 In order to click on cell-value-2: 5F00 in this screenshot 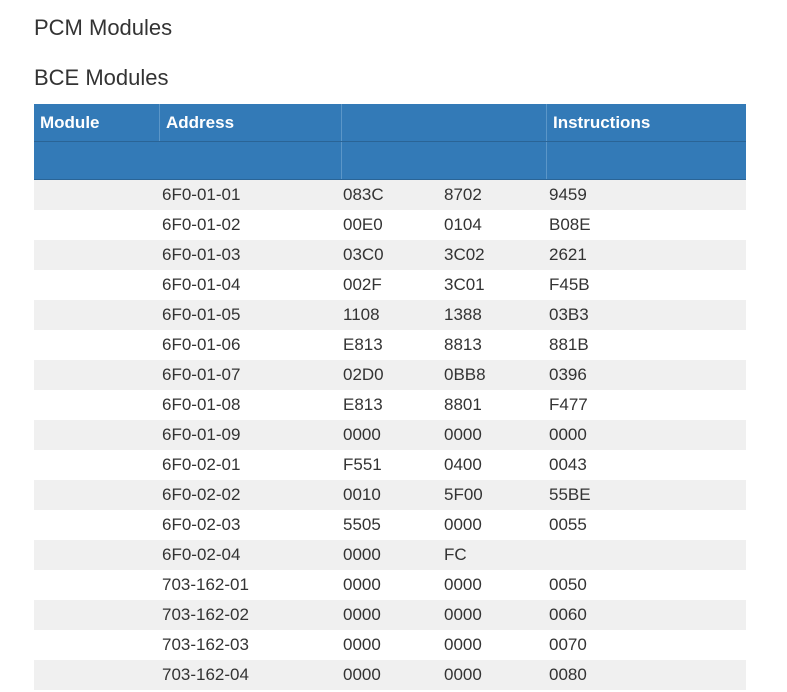, I will do `click(463, 494)`.